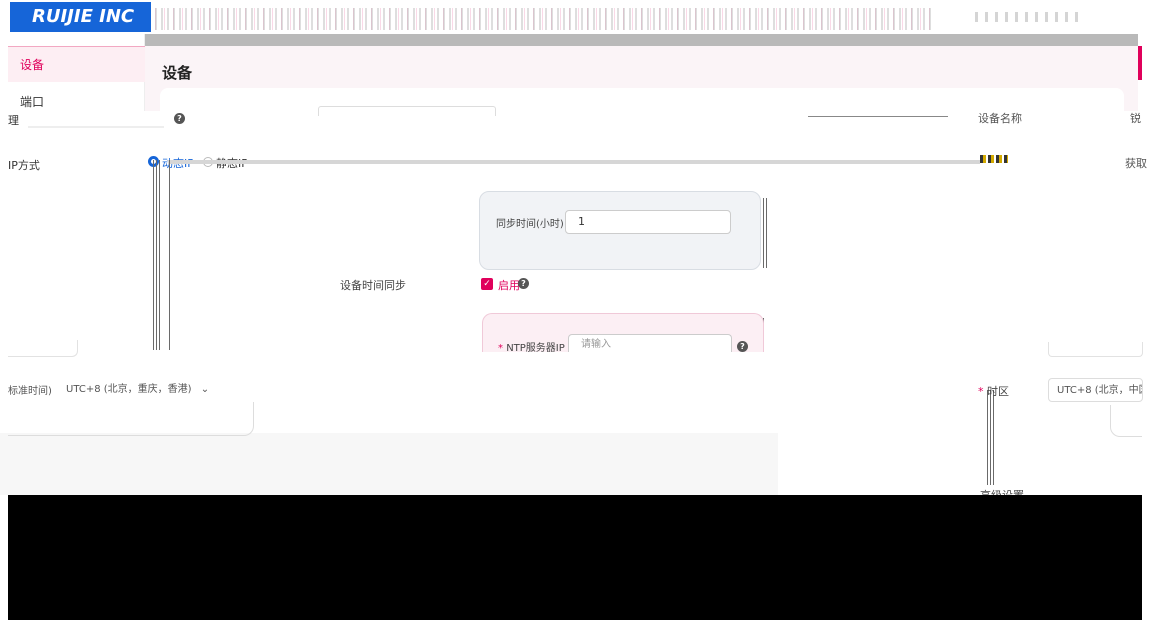  Describe the element at coordinates (1140, 63) in the screenshot. I see `scroll-indicator` at that location.